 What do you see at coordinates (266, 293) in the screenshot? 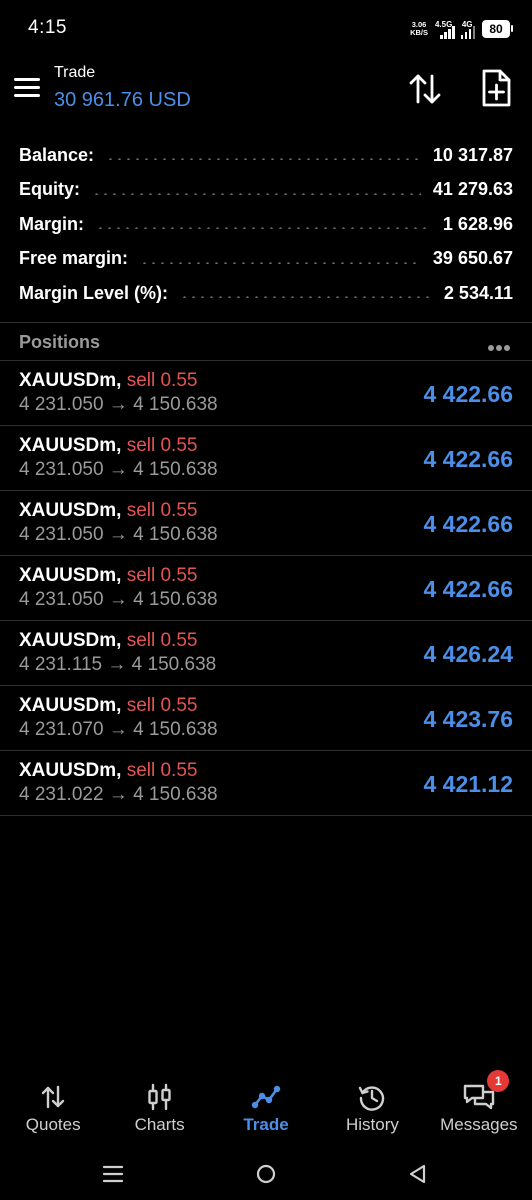
I see `summary-row-margin-level: Margin Level (%): 2 534.11` at bounding box center [266, 293].